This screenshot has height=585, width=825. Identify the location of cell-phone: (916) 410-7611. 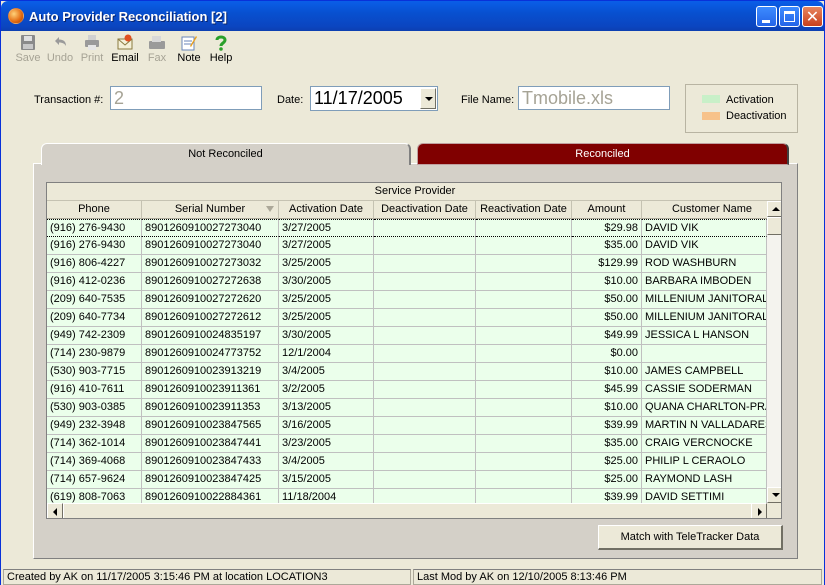
(94, 390).